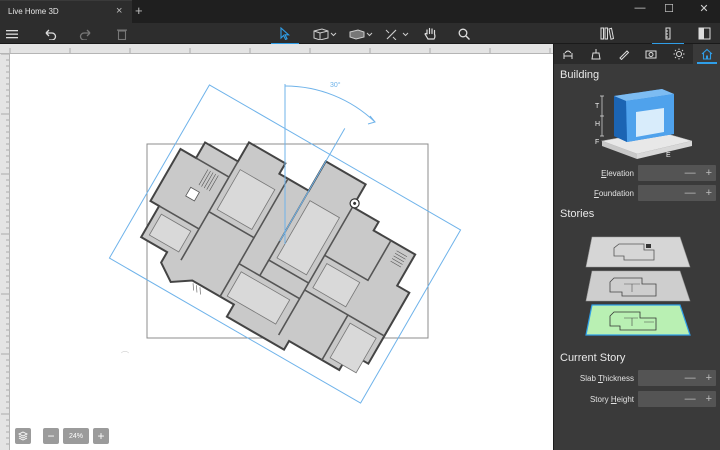  I want to click on stories-stack, so click(638, 286).